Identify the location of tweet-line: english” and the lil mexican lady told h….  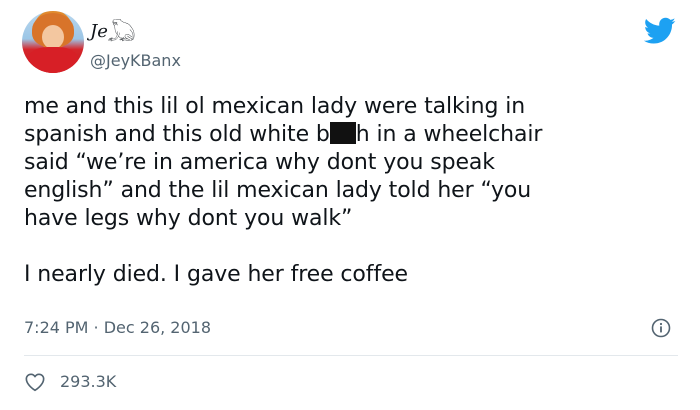
(278, 190).